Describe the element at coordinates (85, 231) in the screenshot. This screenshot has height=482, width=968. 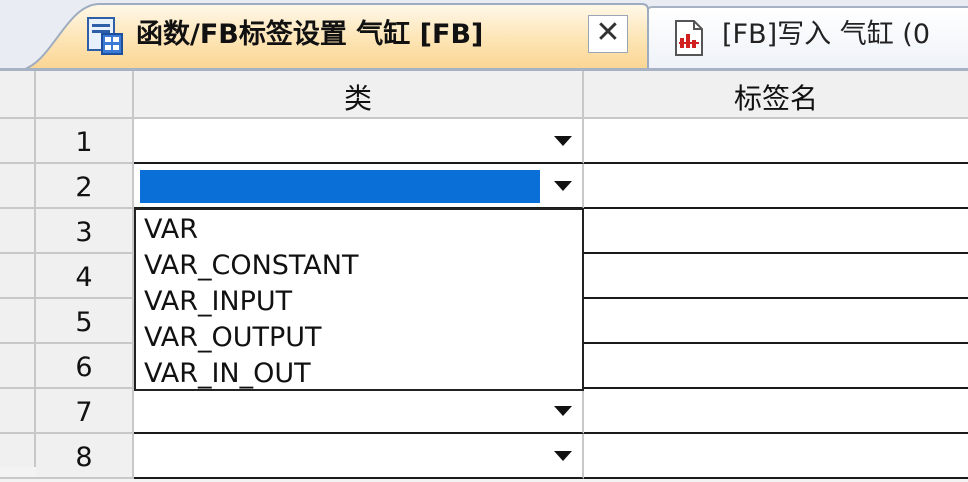
I see `row-number: 3` at that location.